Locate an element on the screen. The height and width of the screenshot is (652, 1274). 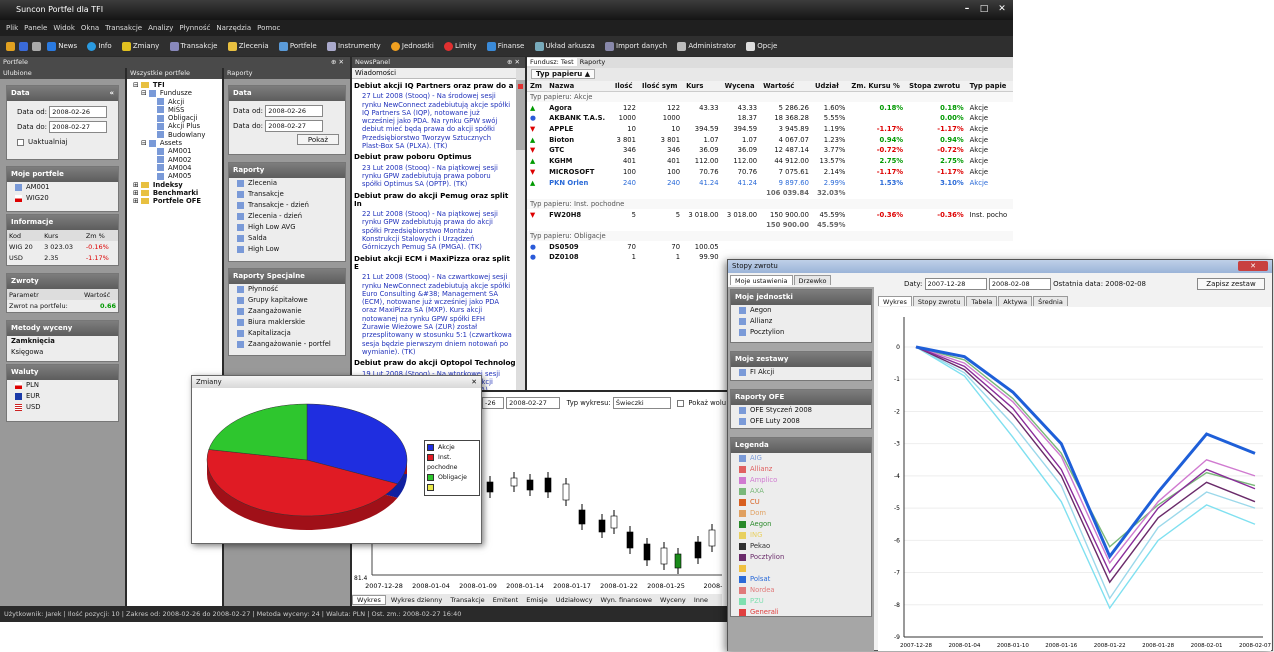
news-scrollbar is located at coordinates (520, 229).